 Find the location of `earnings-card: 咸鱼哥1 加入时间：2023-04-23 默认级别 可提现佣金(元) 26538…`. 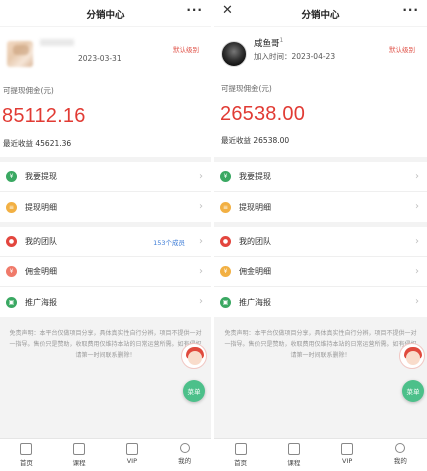

earnings-card: 咸鱼哥1 加入时间：2023-04-23 默认级别 可提现佣金(元) 26538… is located at coordinates (320, 92).